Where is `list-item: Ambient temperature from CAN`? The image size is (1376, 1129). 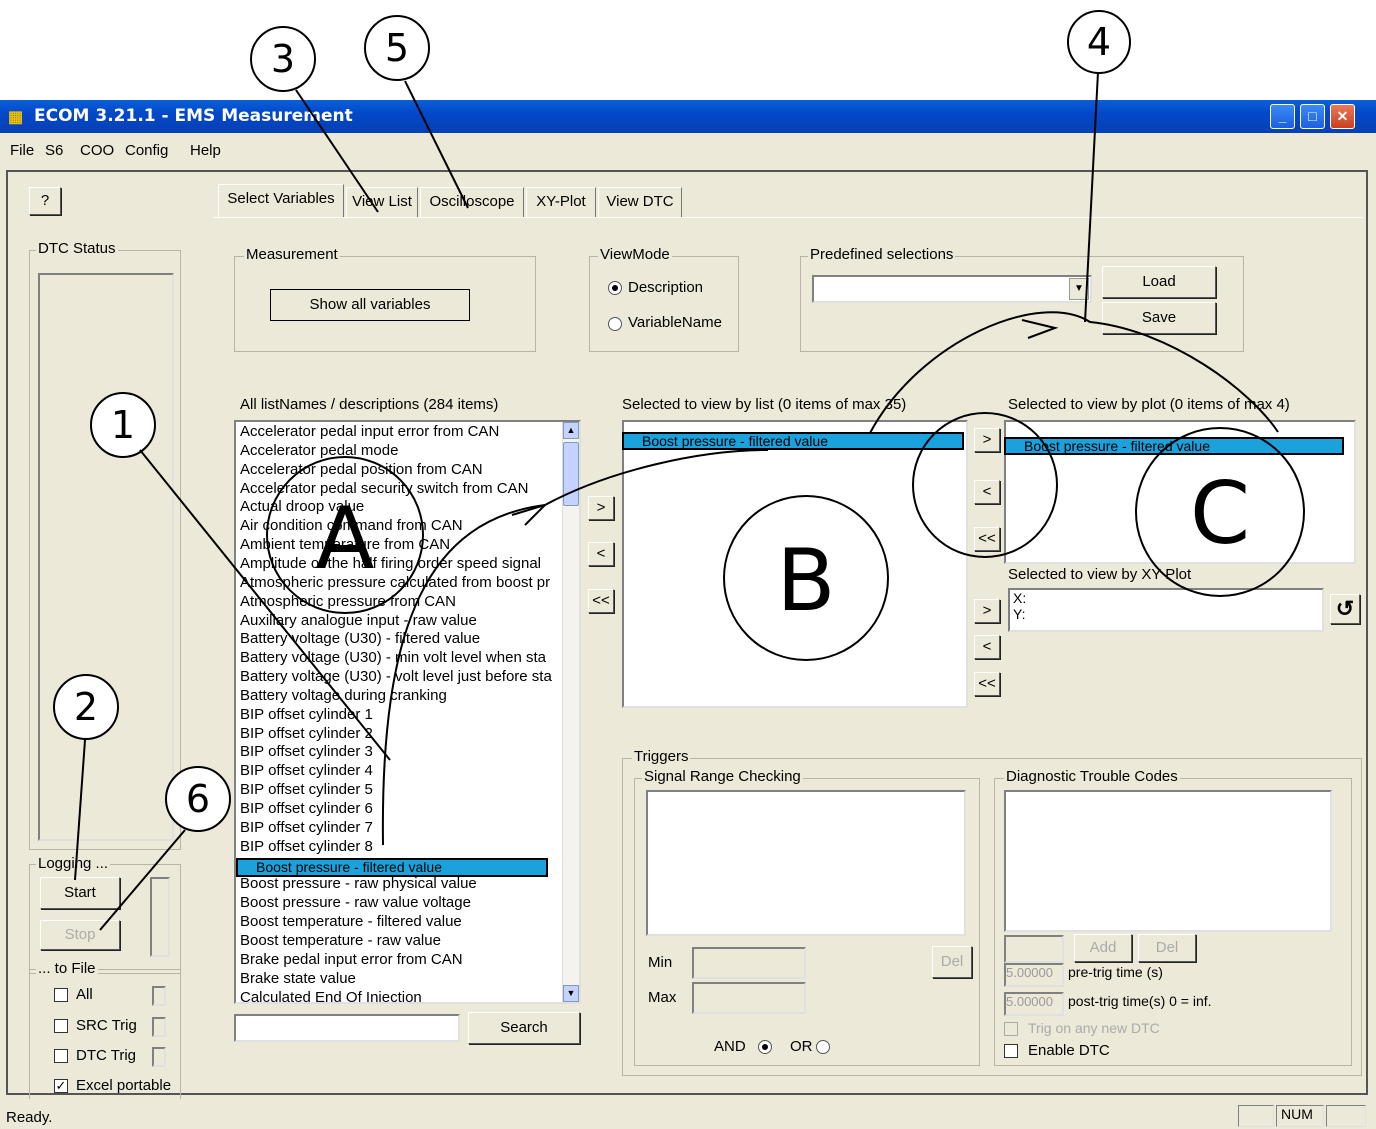
list-item: Ambient temperature from CAN is located at coordinates (398, 545).